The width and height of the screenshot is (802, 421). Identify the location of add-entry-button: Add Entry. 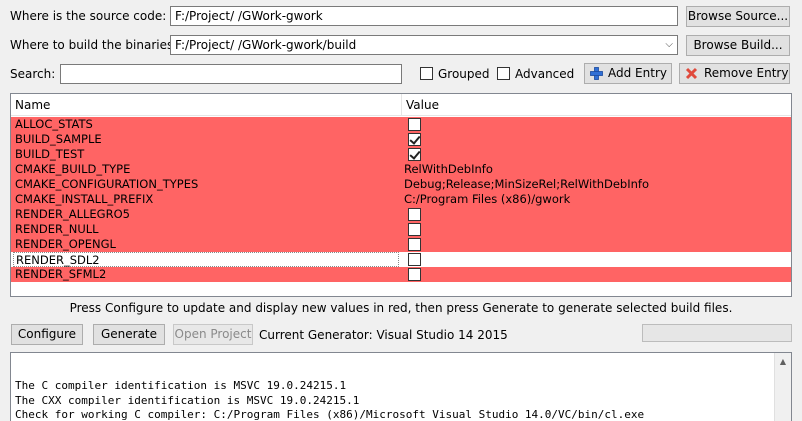
(628, 73).